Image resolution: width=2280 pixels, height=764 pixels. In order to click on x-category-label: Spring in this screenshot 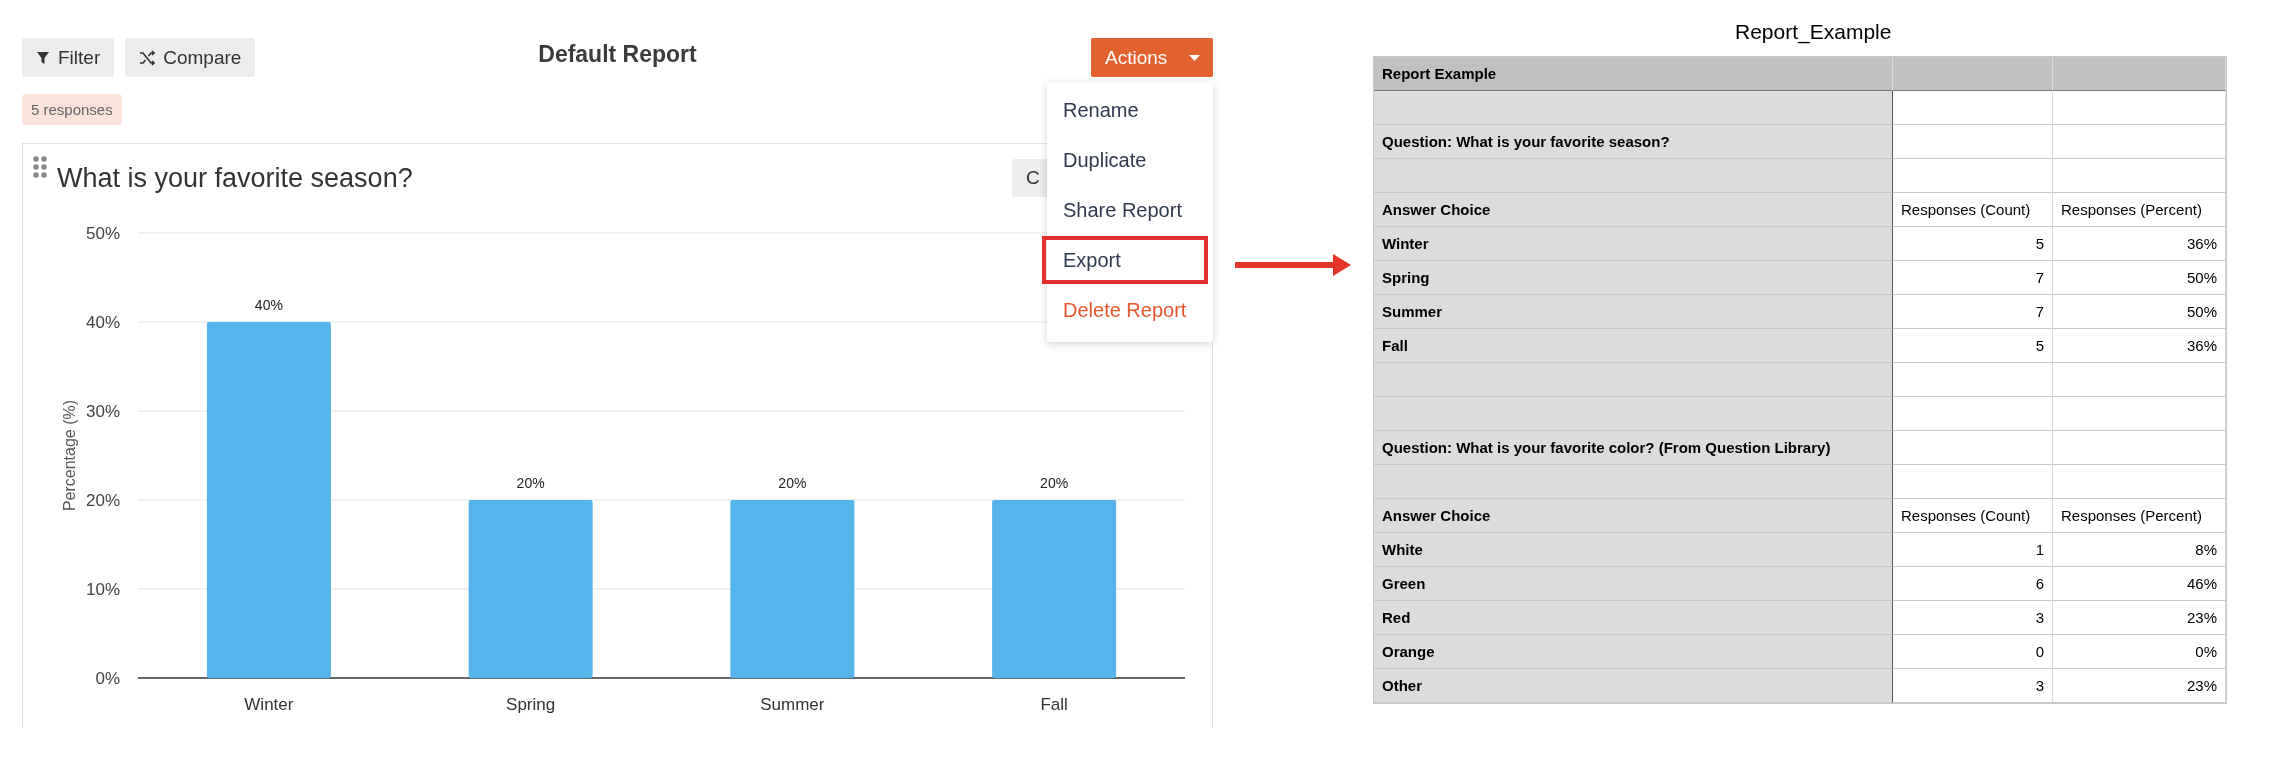, I will do `click(531, 704)`.